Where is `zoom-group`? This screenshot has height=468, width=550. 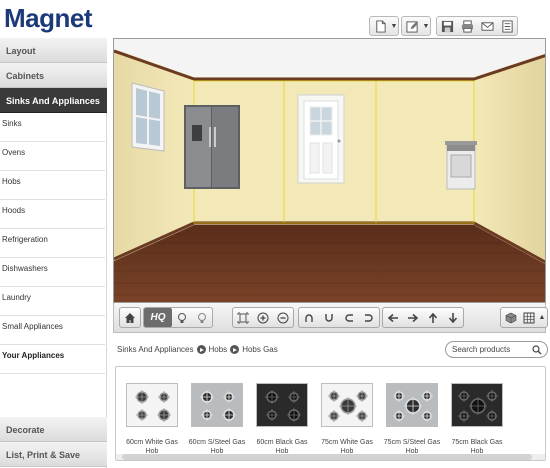
zoom-group is located at coordinates (263, 317).